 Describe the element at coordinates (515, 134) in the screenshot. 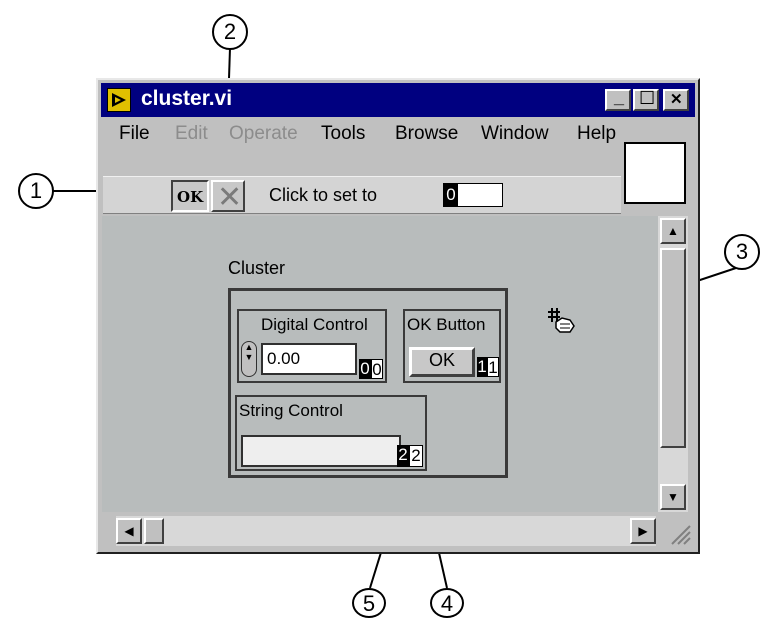

I see `menu-window: Window` at that location.